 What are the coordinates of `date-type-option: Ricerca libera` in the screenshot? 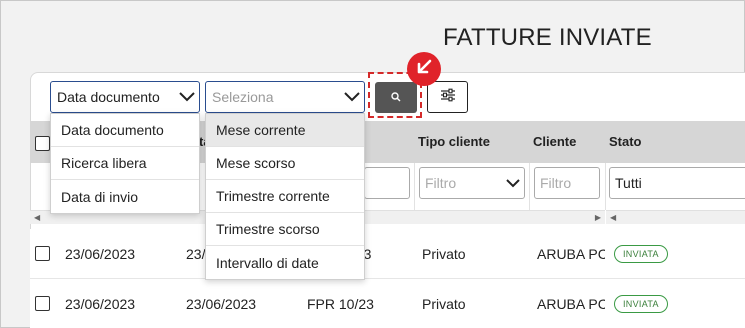 It's located at (125, 163).